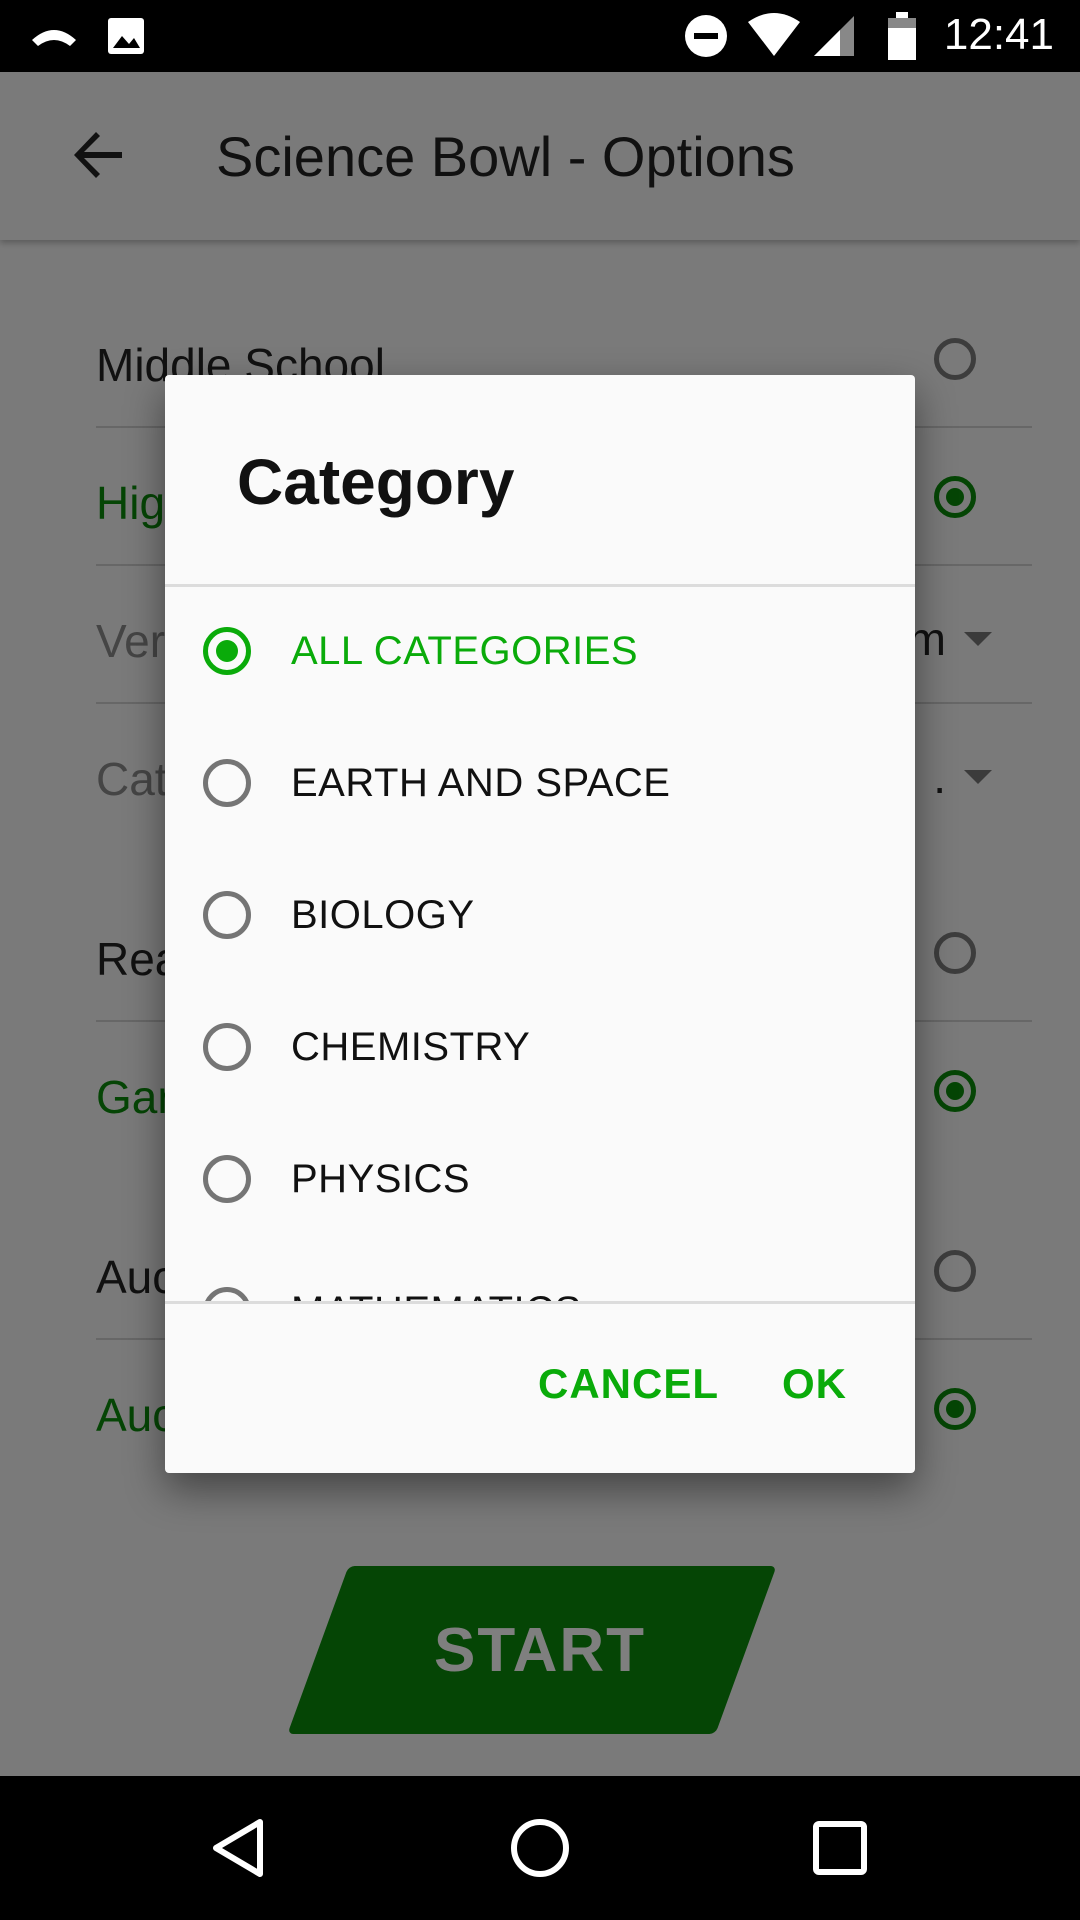  Describe the element at coordinates (381, 1179) in the screenshot. I see `category-label: PHYSICS` at that location.